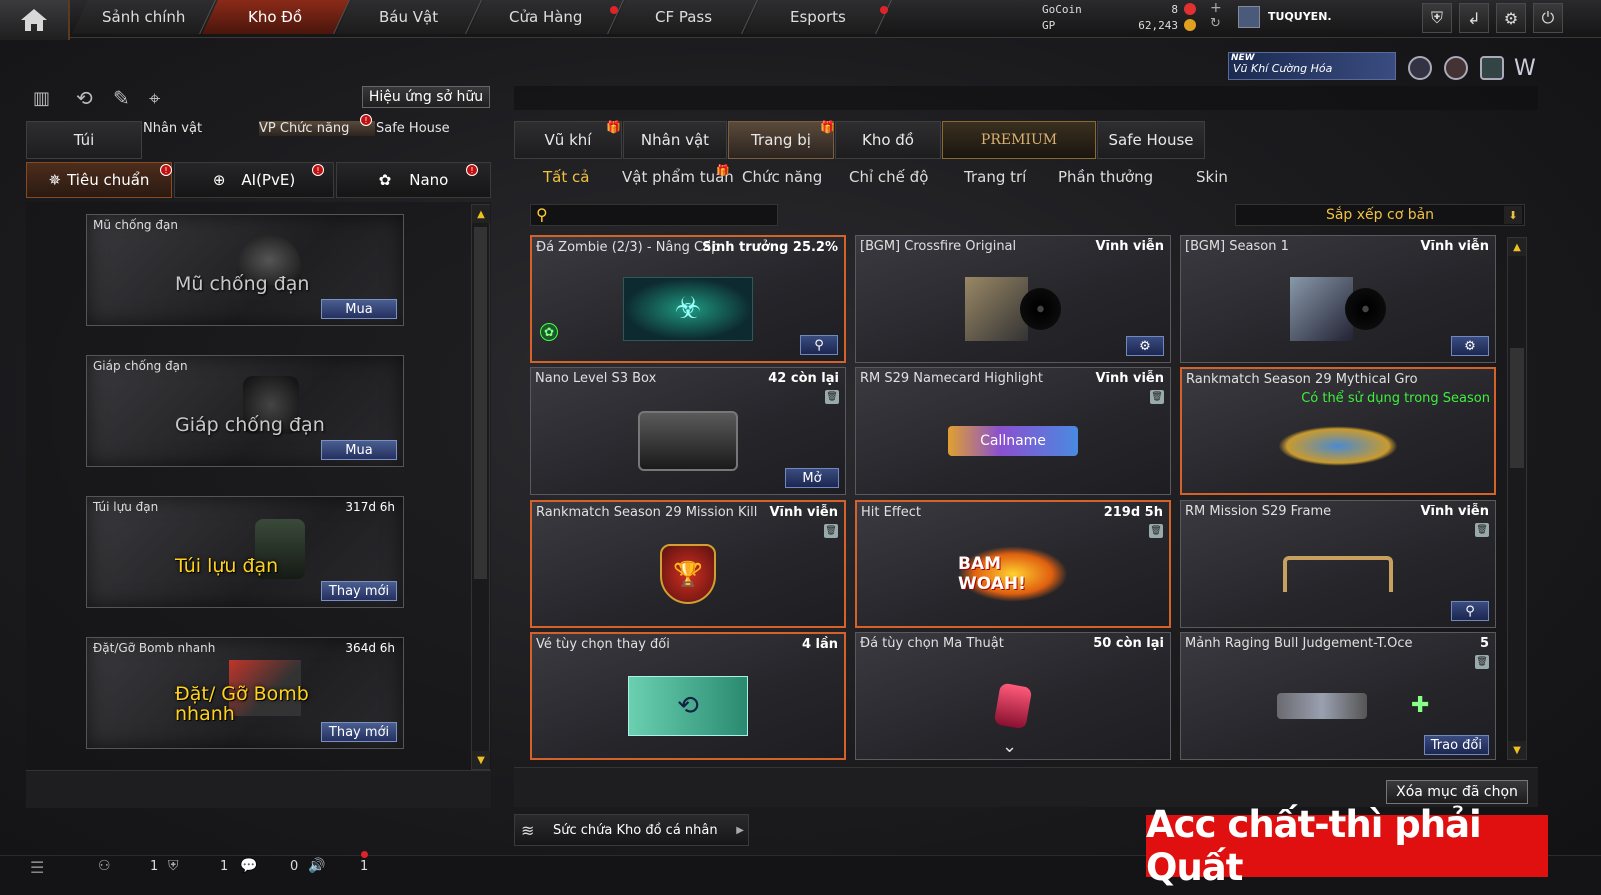  Describe the element at coordinates (665, 215) in the screenshot. I see `search-input` at that location.